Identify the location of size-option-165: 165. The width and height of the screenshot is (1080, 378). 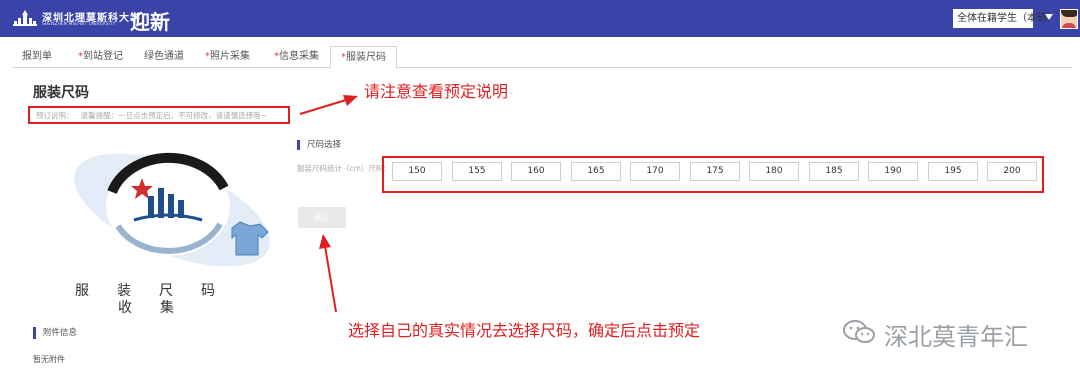
(596, 171).